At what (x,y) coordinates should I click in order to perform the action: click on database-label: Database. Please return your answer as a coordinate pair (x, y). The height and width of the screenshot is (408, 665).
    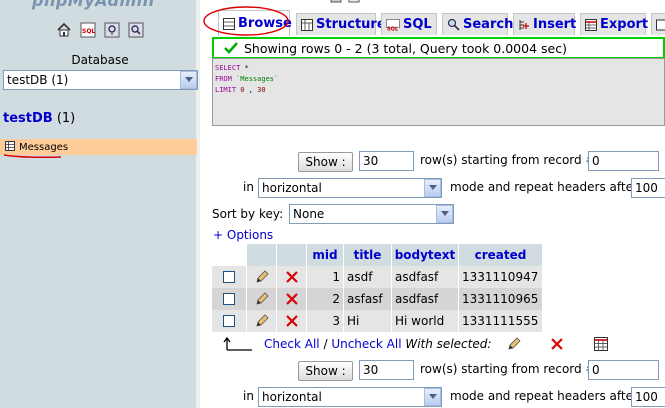
    Looking at the image, I should click on (100, 60).